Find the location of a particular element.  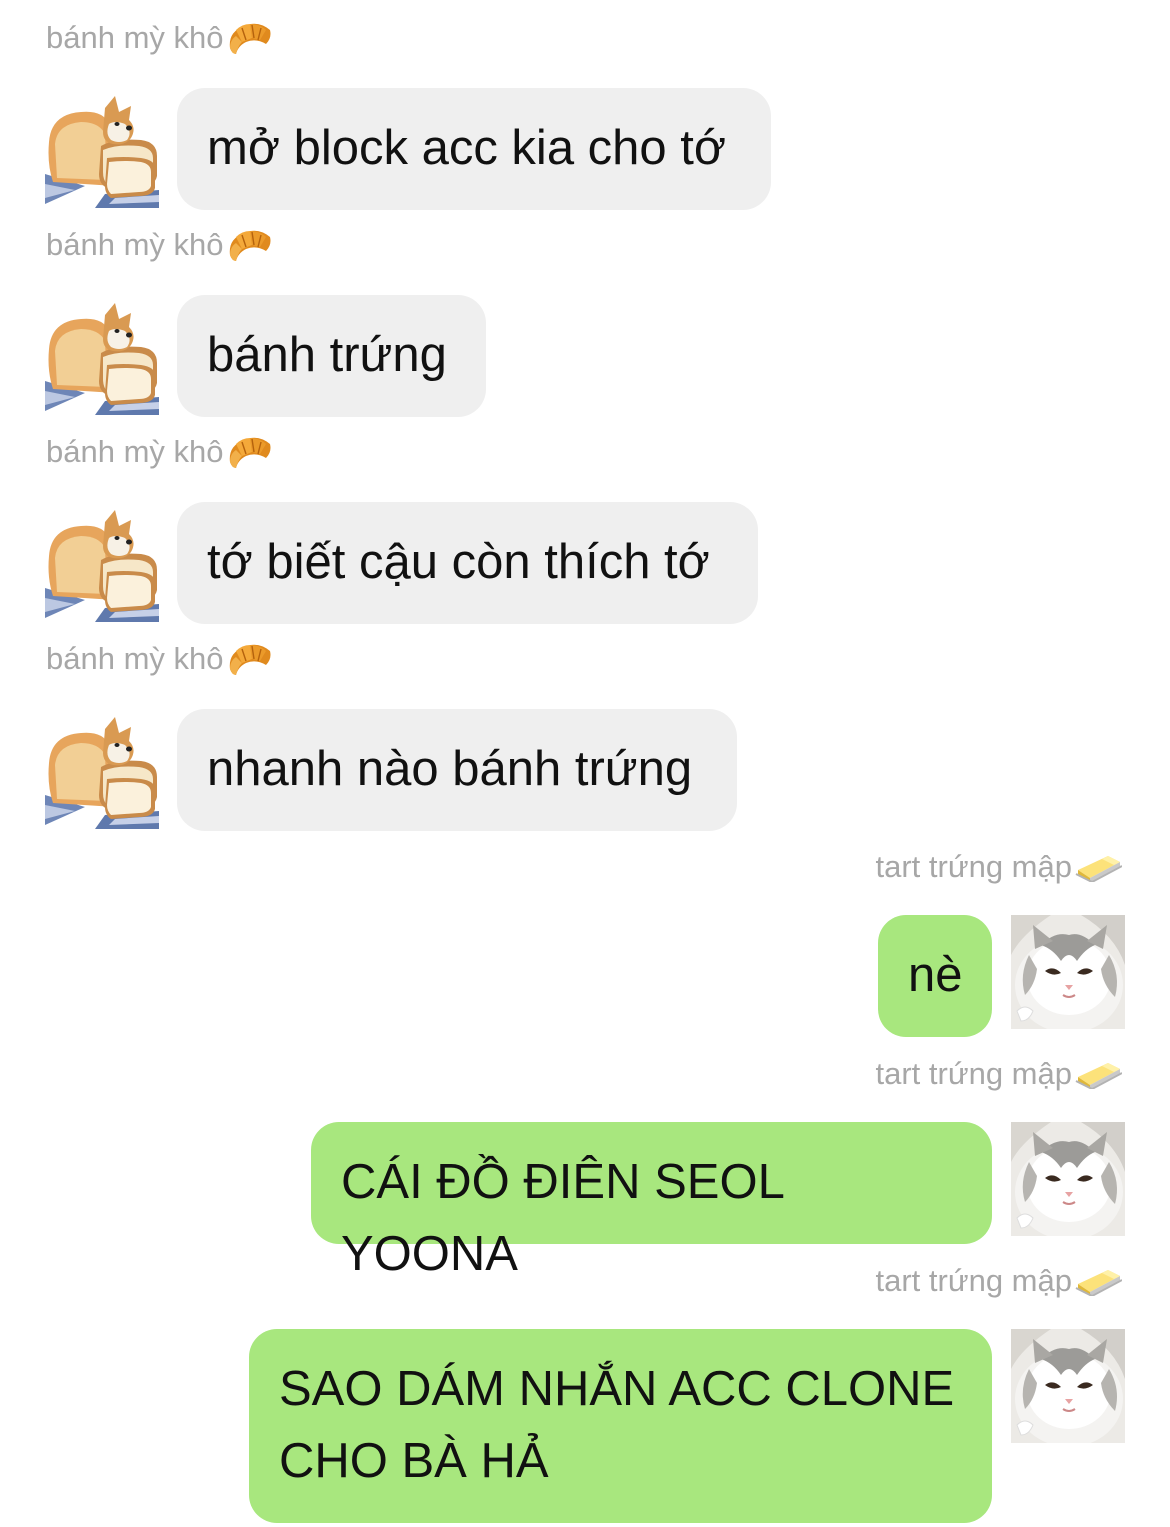

message-bubble: nhanh nào bánh trứng is located at coordinates (457, 770).